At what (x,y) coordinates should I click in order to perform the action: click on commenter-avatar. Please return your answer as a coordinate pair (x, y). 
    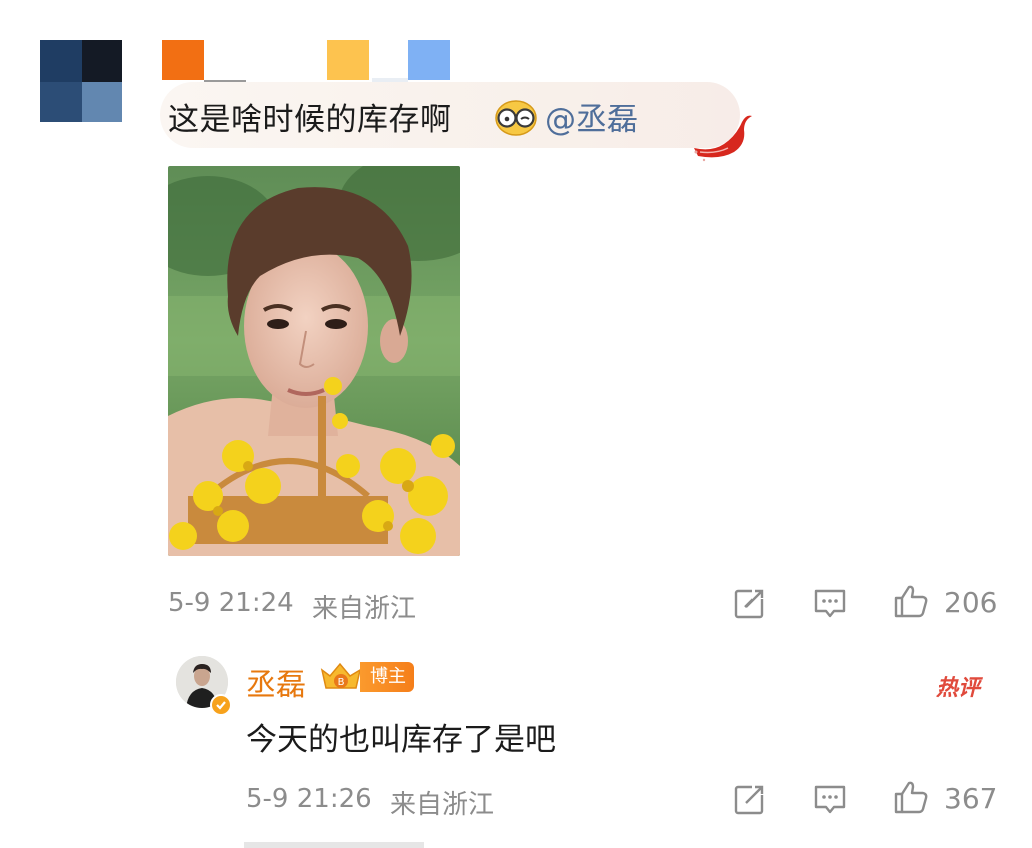
    Looking at the image, I should click on (81, 81).